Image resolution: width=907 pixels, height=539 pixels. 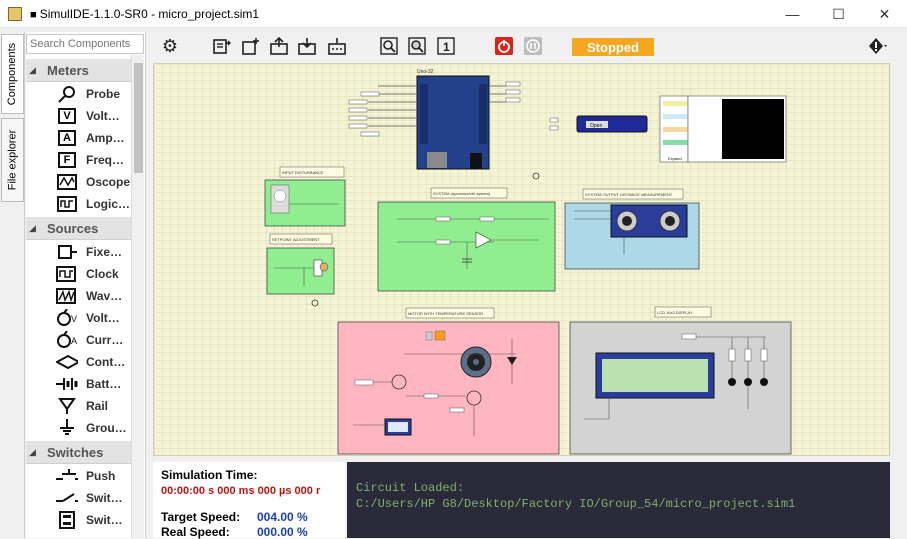 I want to click on settings-gear-icon: ⚙, so click(x=170, y=46).